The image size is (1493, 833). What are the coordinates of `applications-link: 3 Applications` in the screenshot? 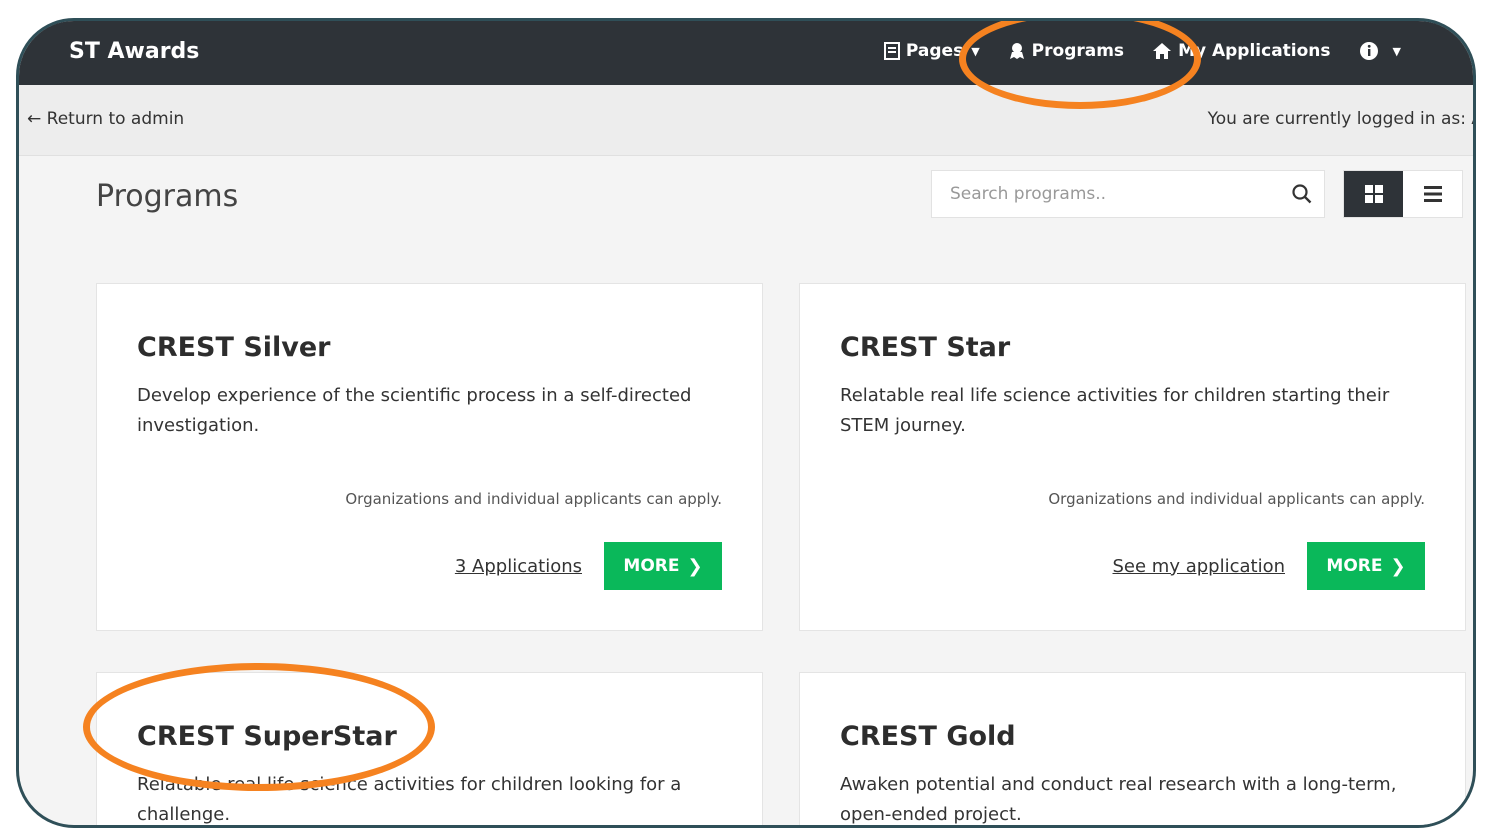 It's located at (518, 566).